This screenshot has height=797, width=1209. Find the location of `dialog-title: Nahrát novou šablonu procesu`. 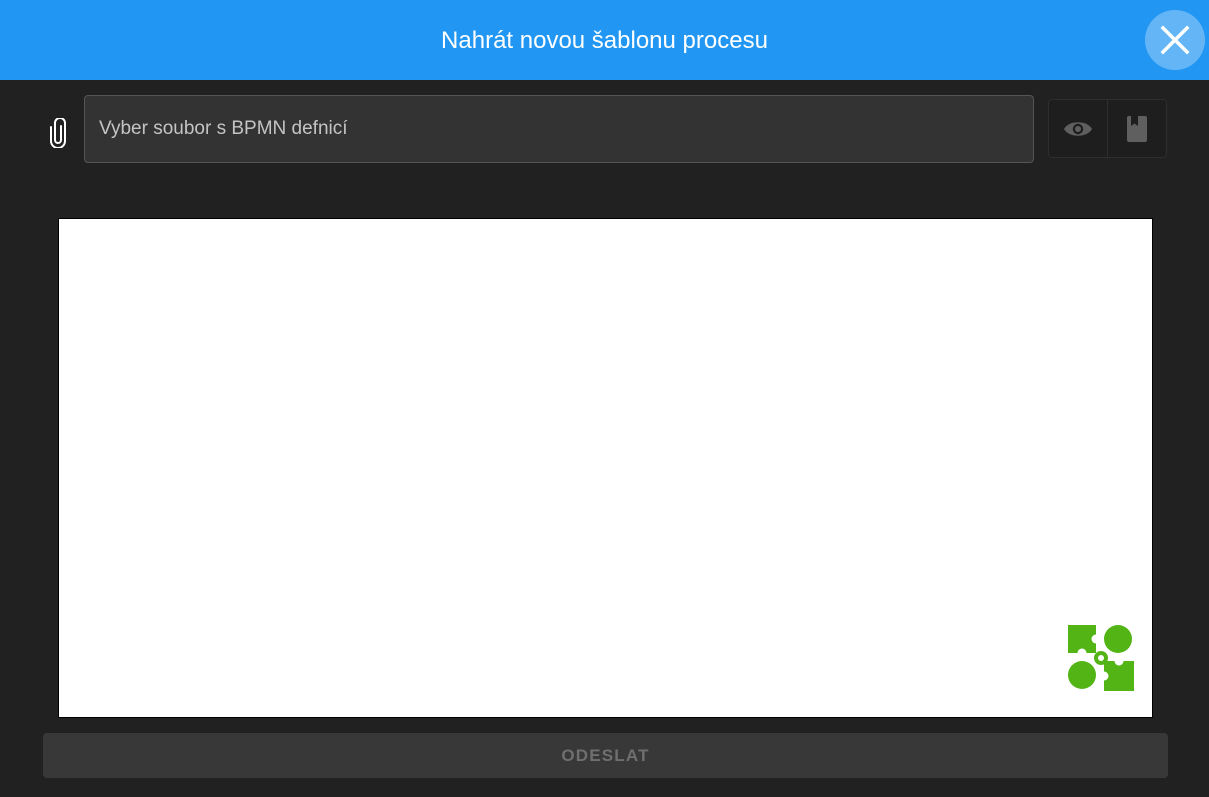

dialog-title: Nahrát novou šablonu procesu is located at coordinates (604, 40).